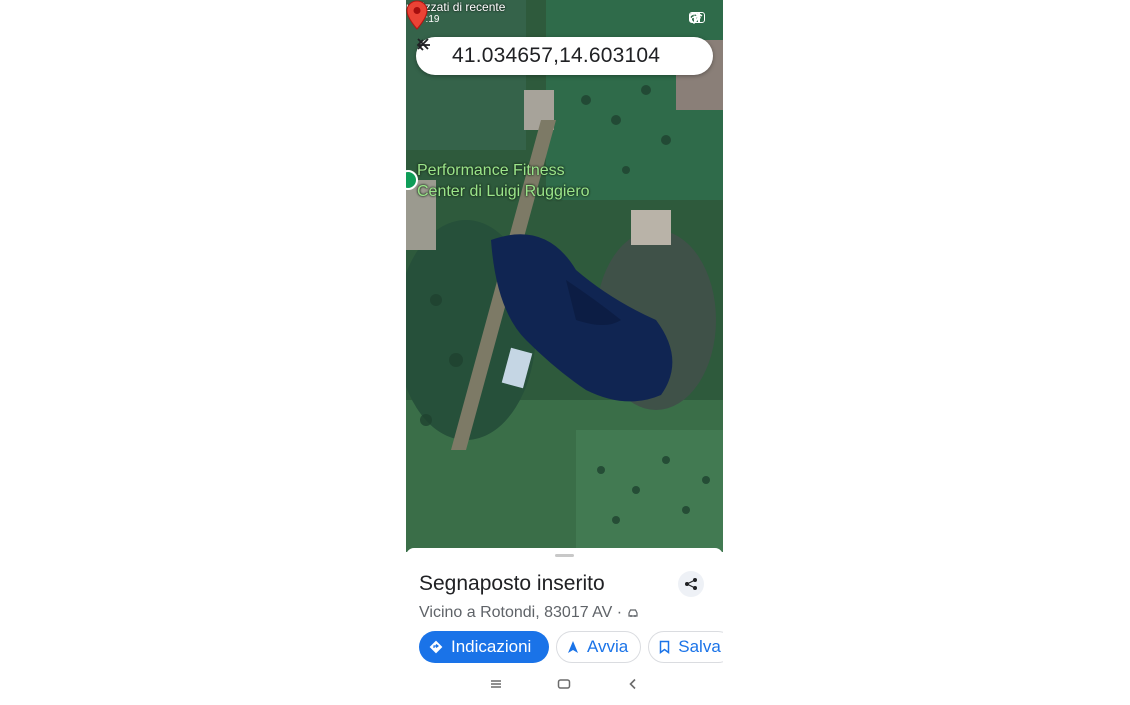  Describe the element at coordinates (564, 555) in the screenshot. I see `sheet-drag-handle` at that location.